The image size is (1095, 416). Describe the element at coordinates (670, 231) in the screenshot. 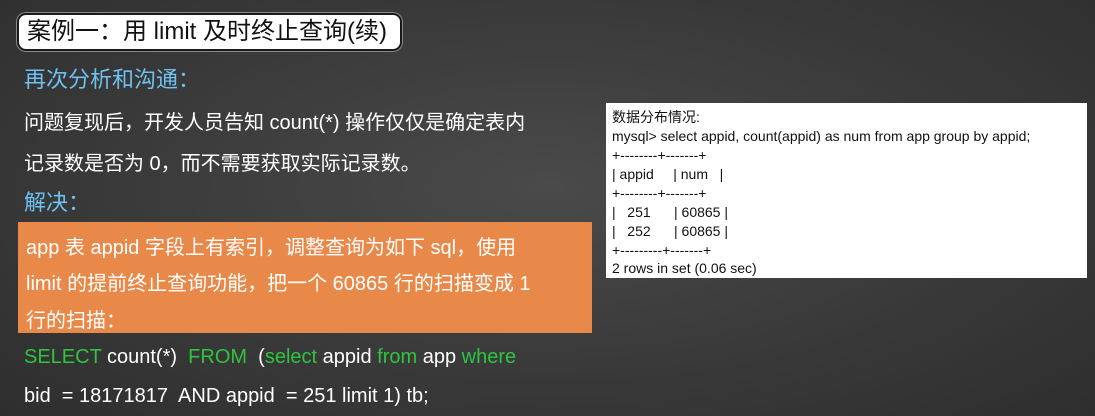

I see `mysql-row-2: | 252 | 60865 |` at that location.